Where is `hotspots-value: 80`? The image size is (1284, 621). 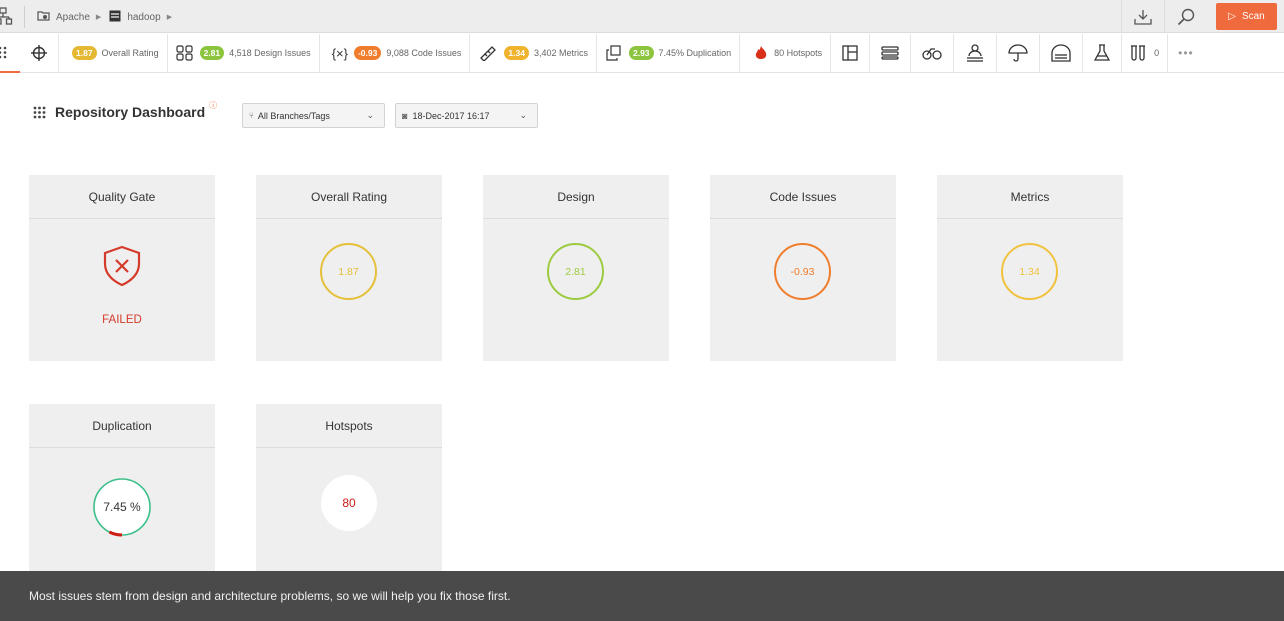
hotspots-value: 80 is located at coordinates (349, 503).